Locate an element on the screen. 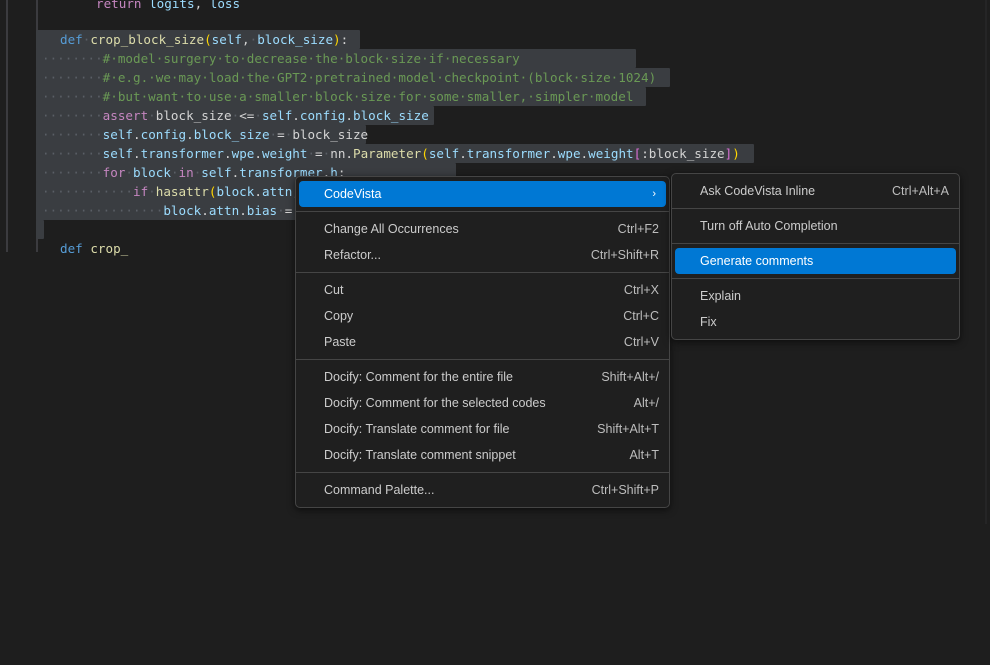 This screenshot has width=990, height=665. menu-item-label: CodeVista is located at coordinates (353, 194).